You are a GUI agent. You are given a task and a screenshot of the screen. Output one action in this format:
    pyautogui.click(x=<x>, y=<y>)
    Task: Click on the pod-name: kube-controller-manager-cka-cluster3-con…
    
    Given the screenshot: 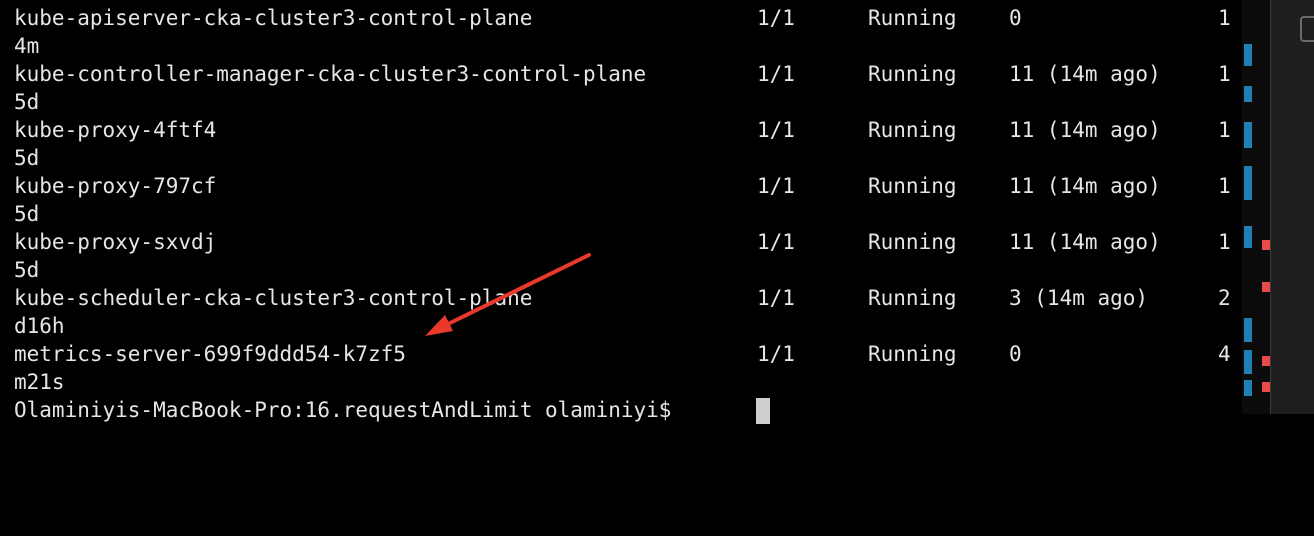 What is the action you would take?
    pyautogui.click(x=330, y=74)
    